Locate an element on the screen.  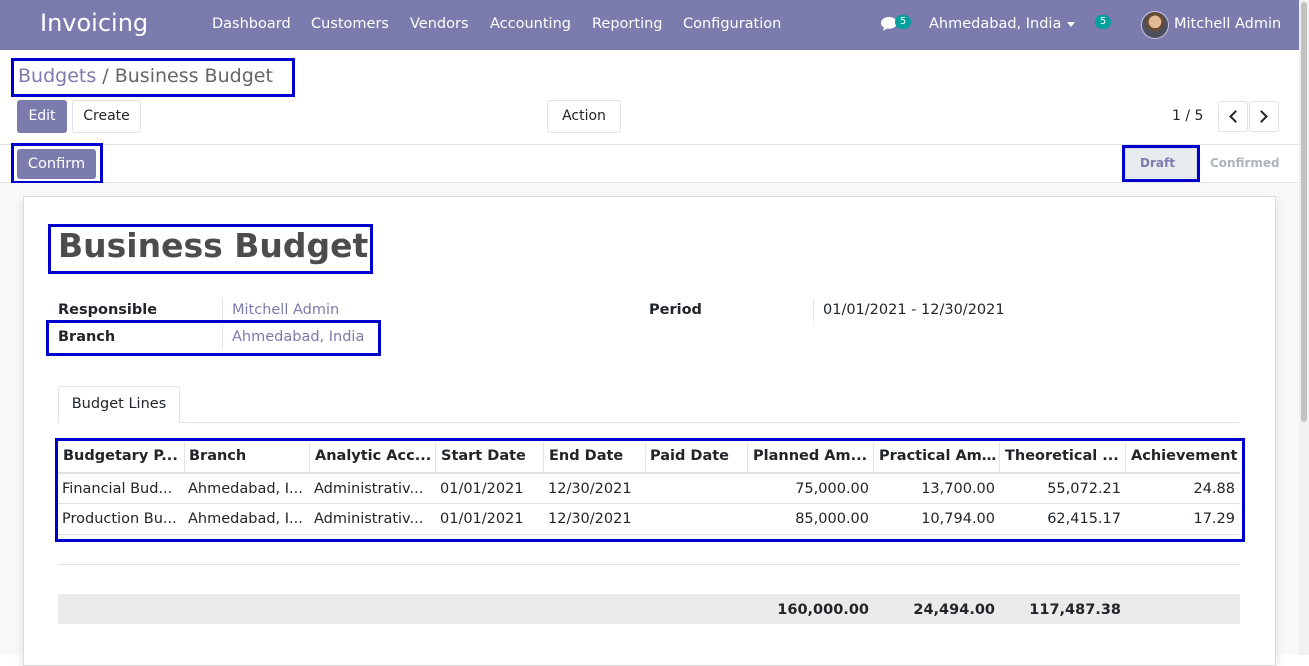
breadcrumb: Budgets / Business Budget is located at coordinates (145, 76).